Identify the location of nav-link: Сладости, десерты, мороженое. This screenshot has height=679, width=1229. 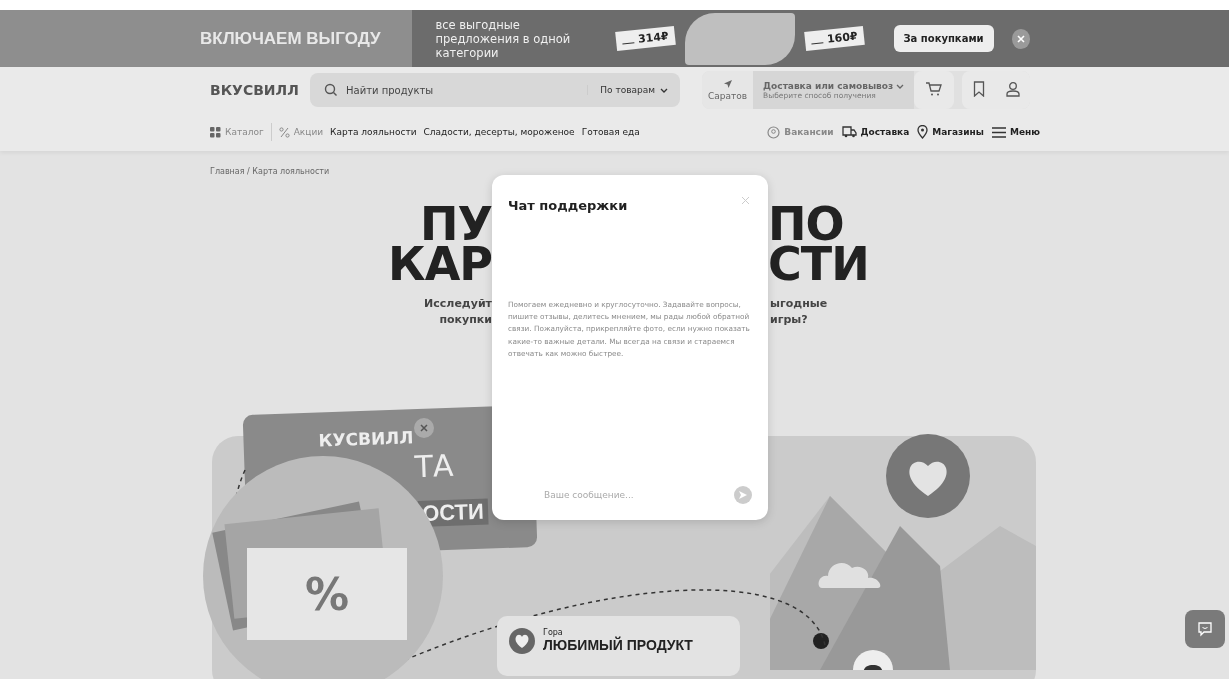
(499, 132).